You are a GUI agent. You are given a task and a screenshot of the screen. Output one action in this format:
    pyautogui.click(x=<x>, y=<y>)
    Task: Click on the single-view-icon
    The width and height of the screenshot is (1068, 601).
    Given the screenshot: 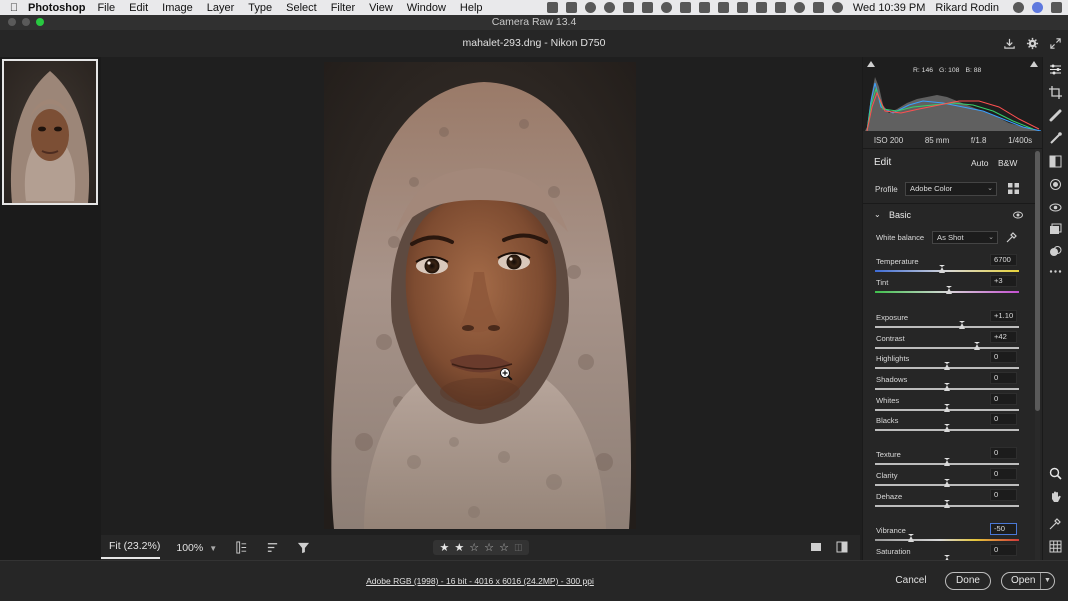 What is the action you would take?
    pyautogui.click(x=816, y=547)
    